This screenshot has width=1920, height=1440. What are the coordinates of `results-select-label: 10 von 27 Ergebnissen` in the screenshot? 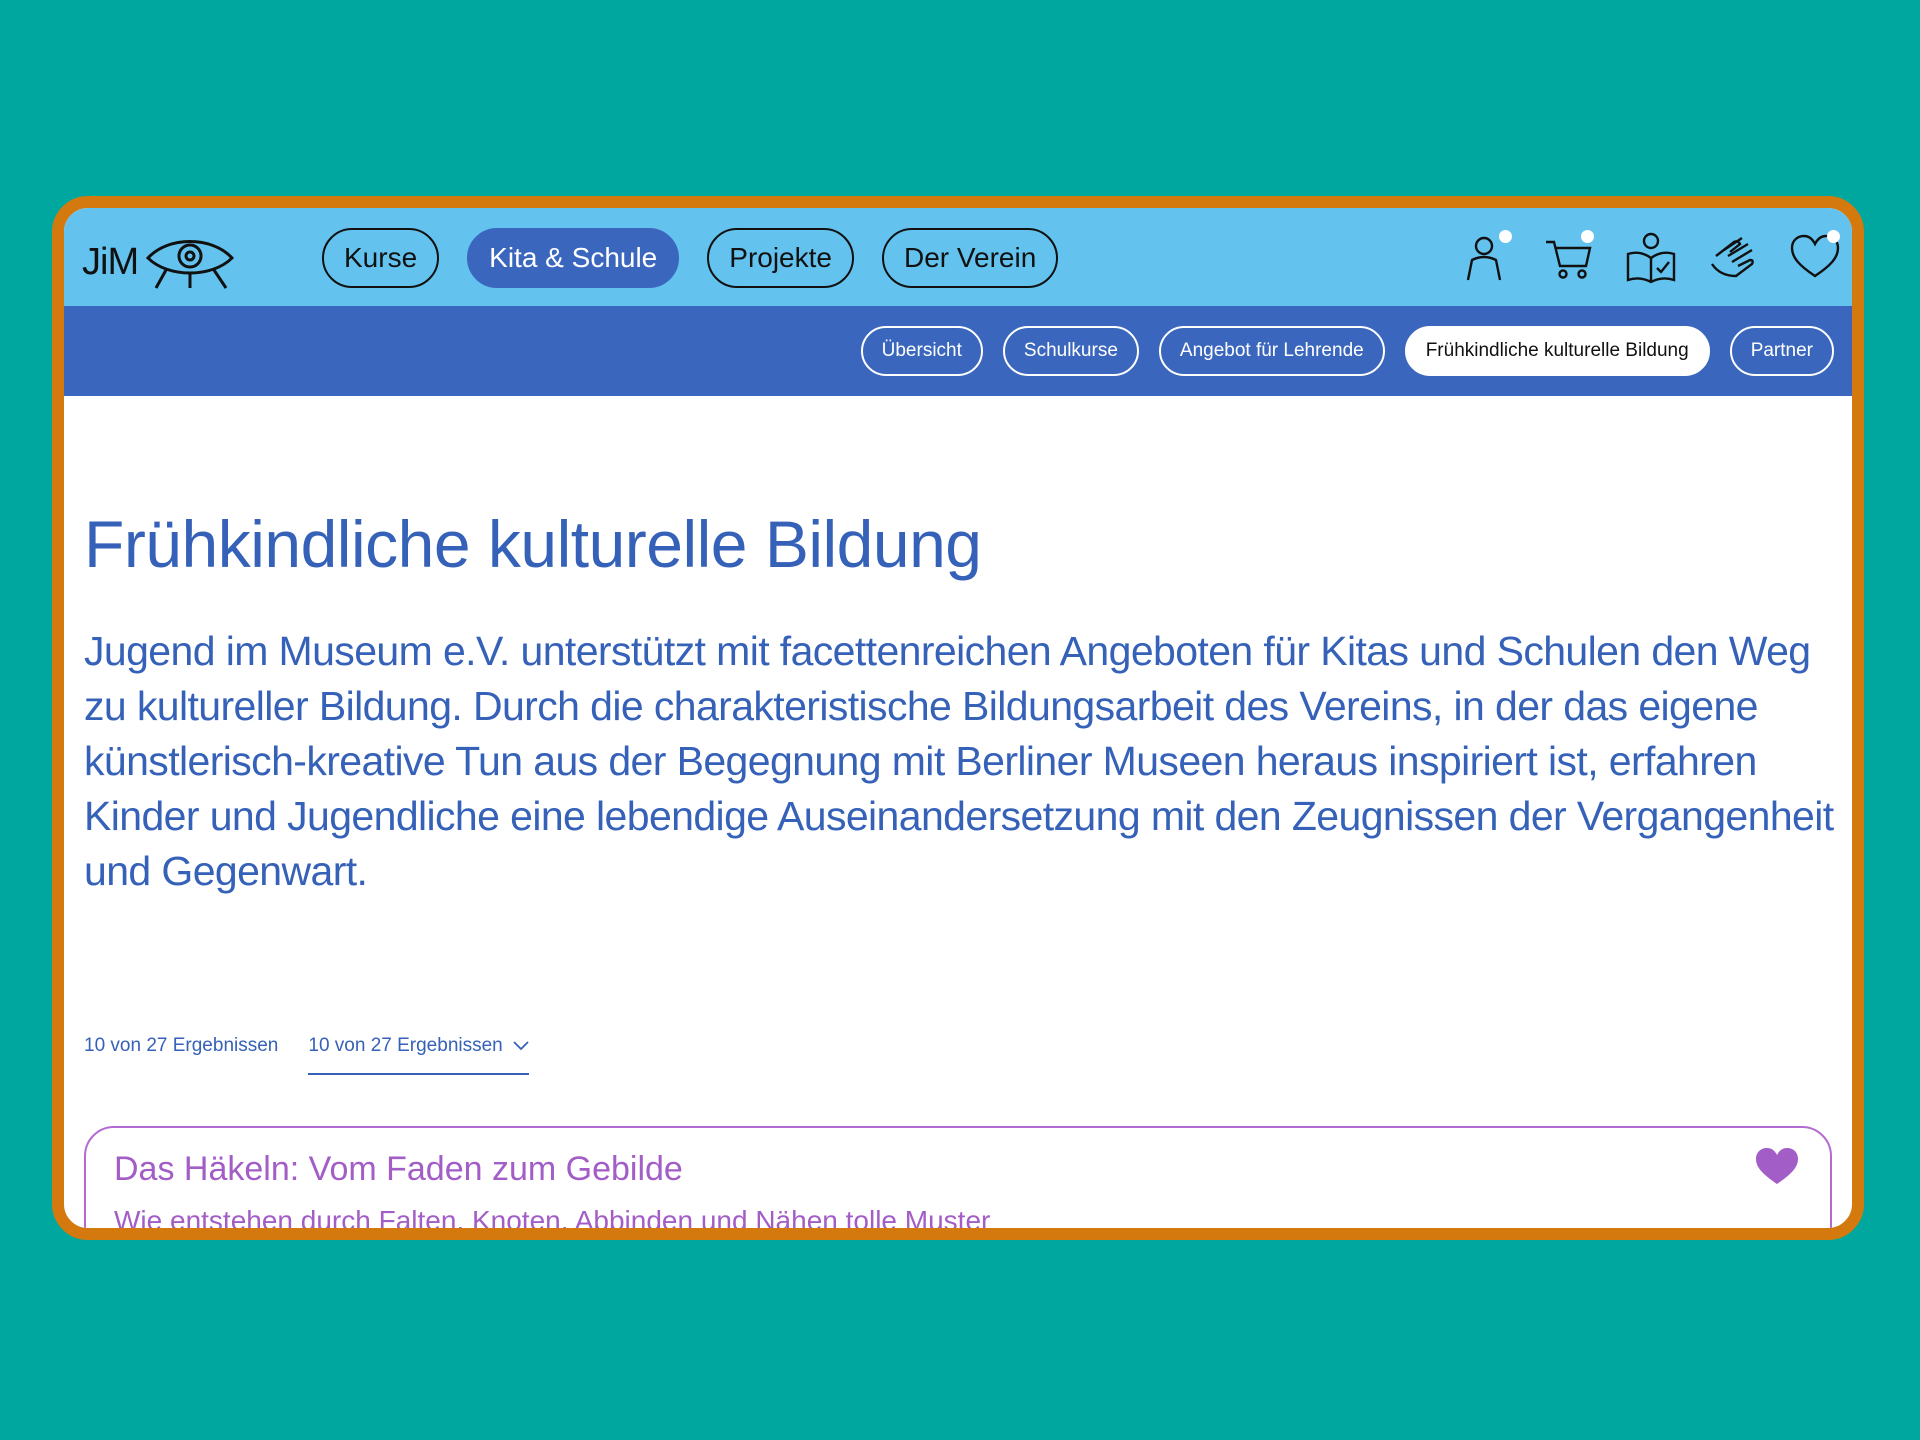 It's located at (405, 1045).